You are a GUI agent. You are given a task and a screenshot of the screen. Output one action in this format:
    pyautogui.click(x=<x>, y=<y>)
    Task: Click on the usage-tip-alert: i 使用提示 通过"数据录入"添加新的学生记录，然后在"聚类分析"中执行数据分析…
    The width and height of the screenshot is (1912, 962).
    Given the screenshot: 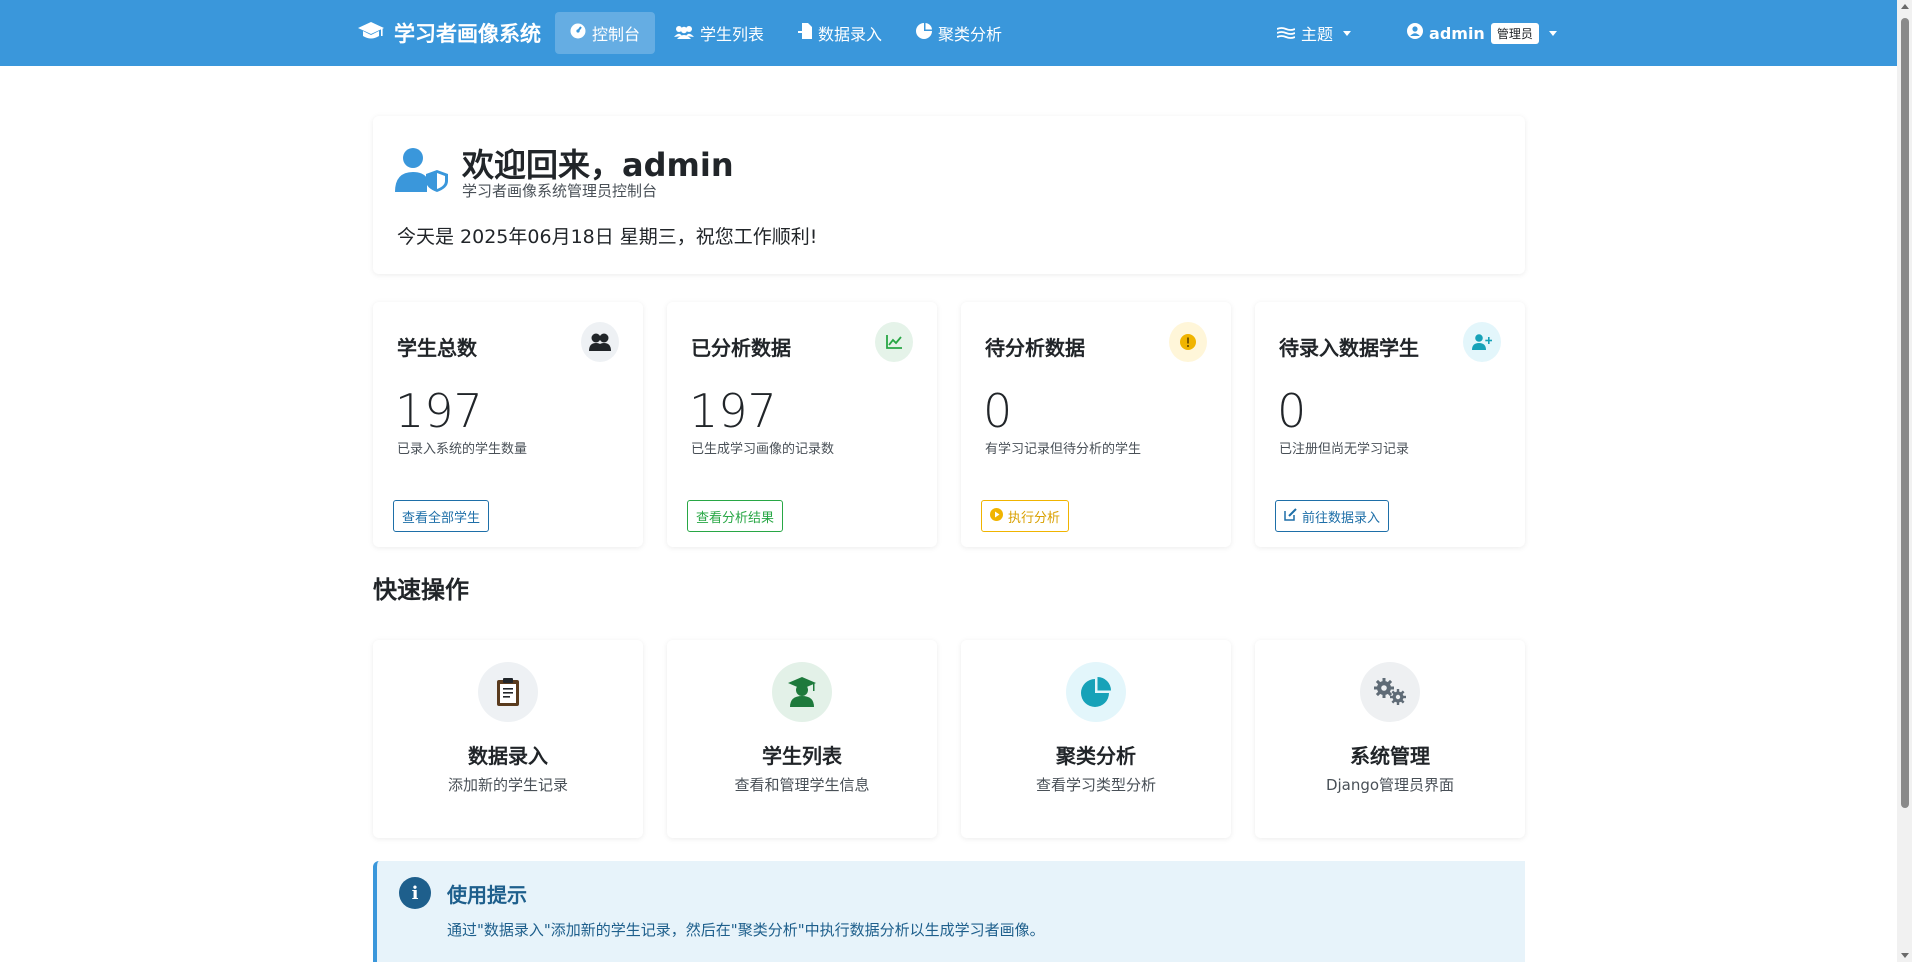 What is the action you would take?
    pyautogui.click(x=949, y=911)
    